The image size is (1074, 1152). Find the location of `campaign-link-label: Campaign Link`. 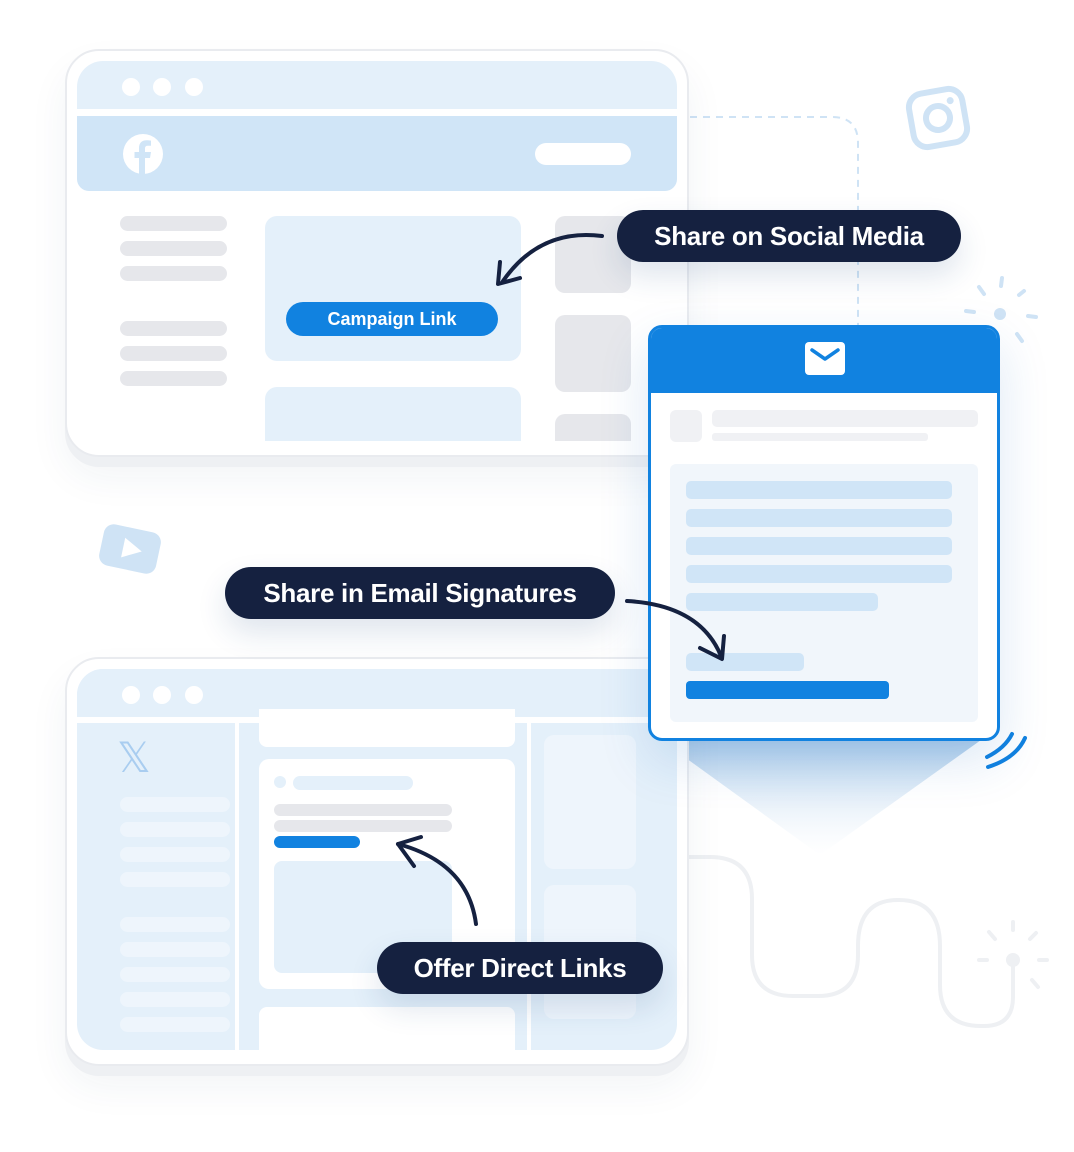

campaign-link-label: Campaign Link is located at coordinates (392, 318).